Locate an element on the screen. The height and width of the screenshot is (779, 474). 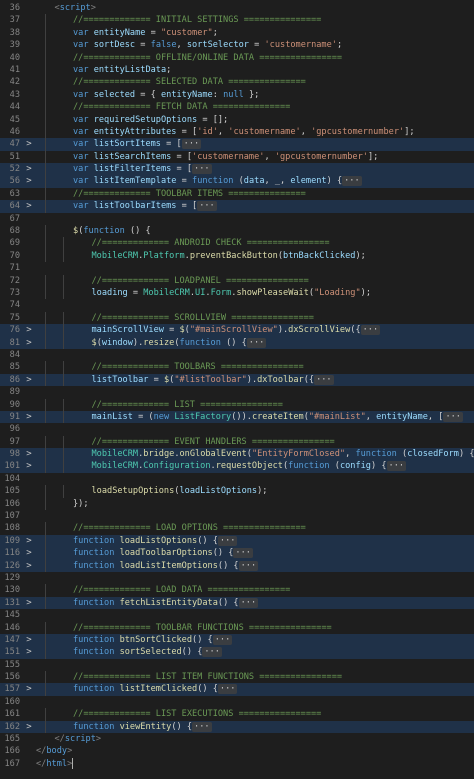
code-text: $(window).resize(function () {··· is located at coordinates (255, 342).